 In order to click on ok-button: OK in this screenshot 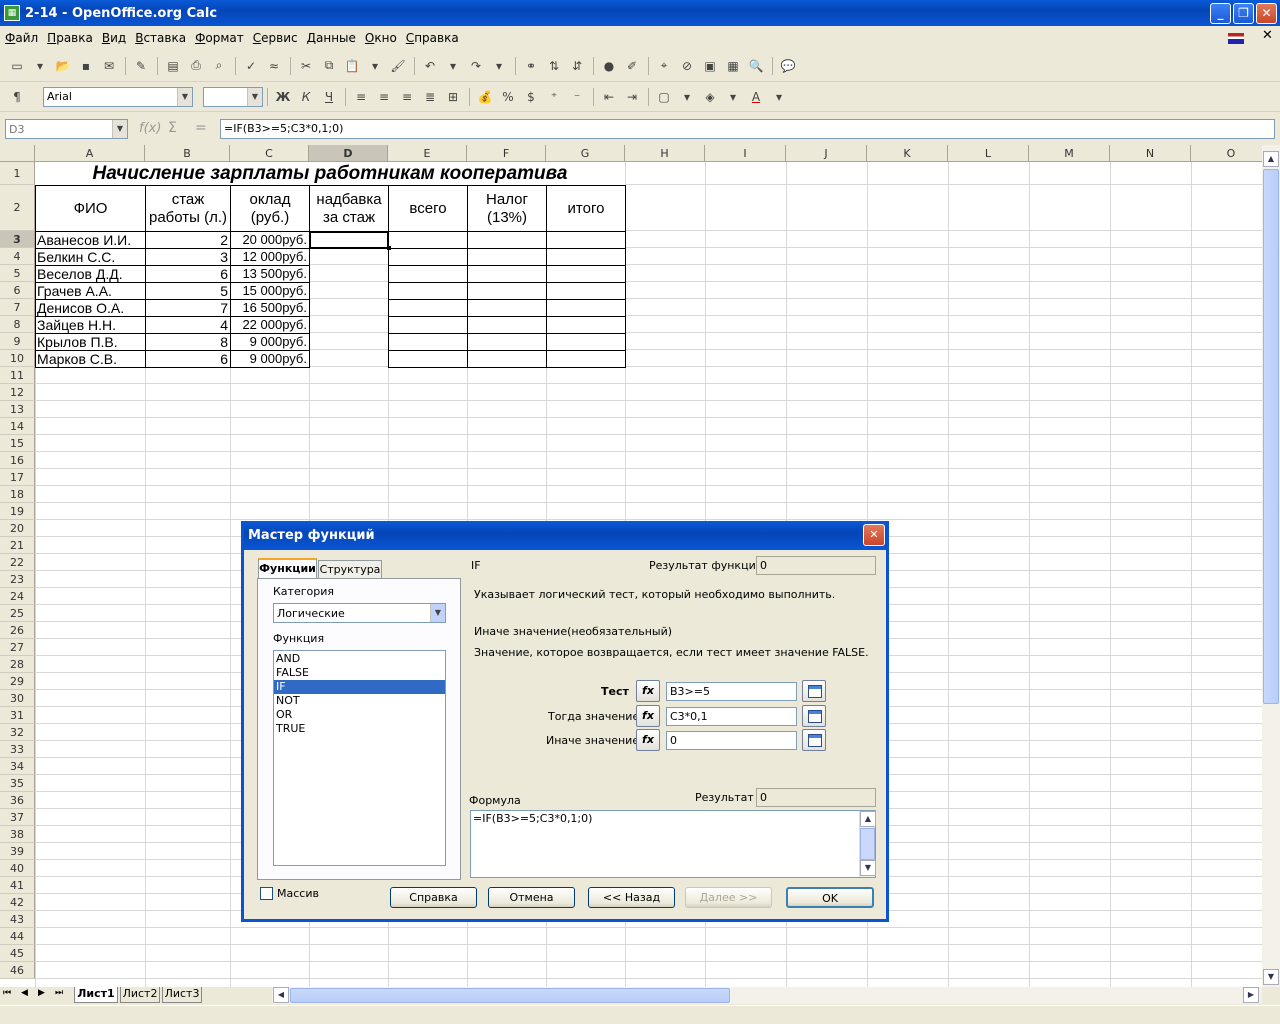, I will do `click(830, 897)`.